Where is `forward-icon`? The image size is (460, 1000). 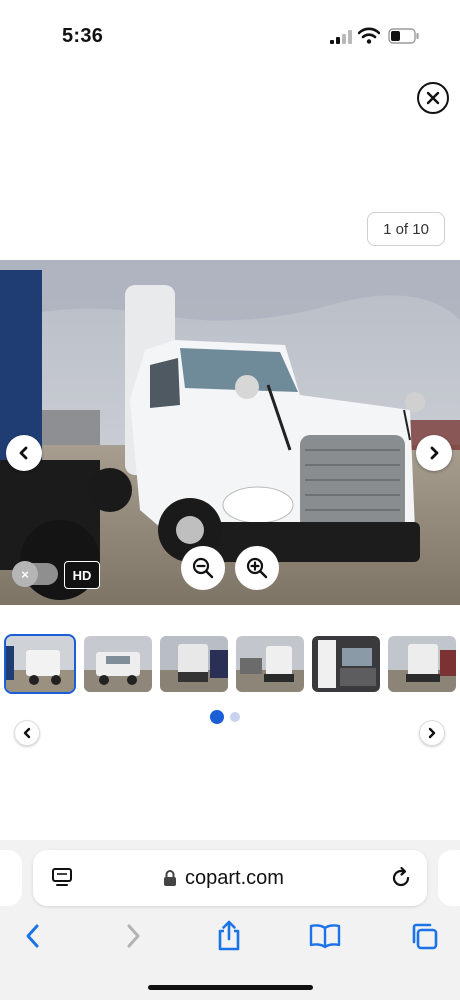 forward-icon is located at coordinates (133, 936).